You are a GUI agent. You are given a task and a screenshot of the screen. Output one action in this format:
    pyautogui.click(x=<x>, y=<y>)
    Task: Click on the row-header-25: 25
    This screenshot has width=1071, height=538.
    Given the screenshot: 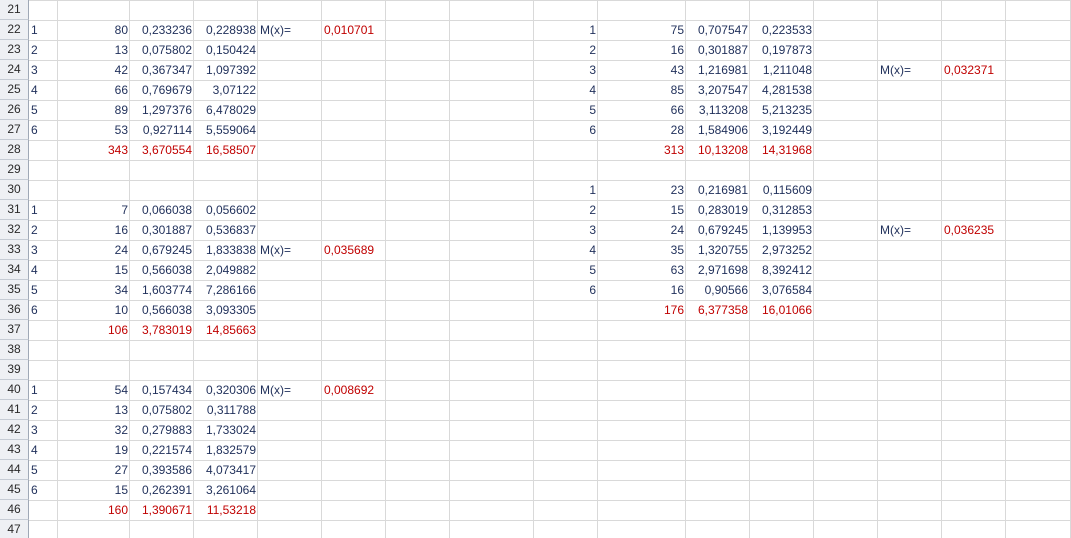 What is the action you would take?
    pyautogui.click(x=14, y=90)
    